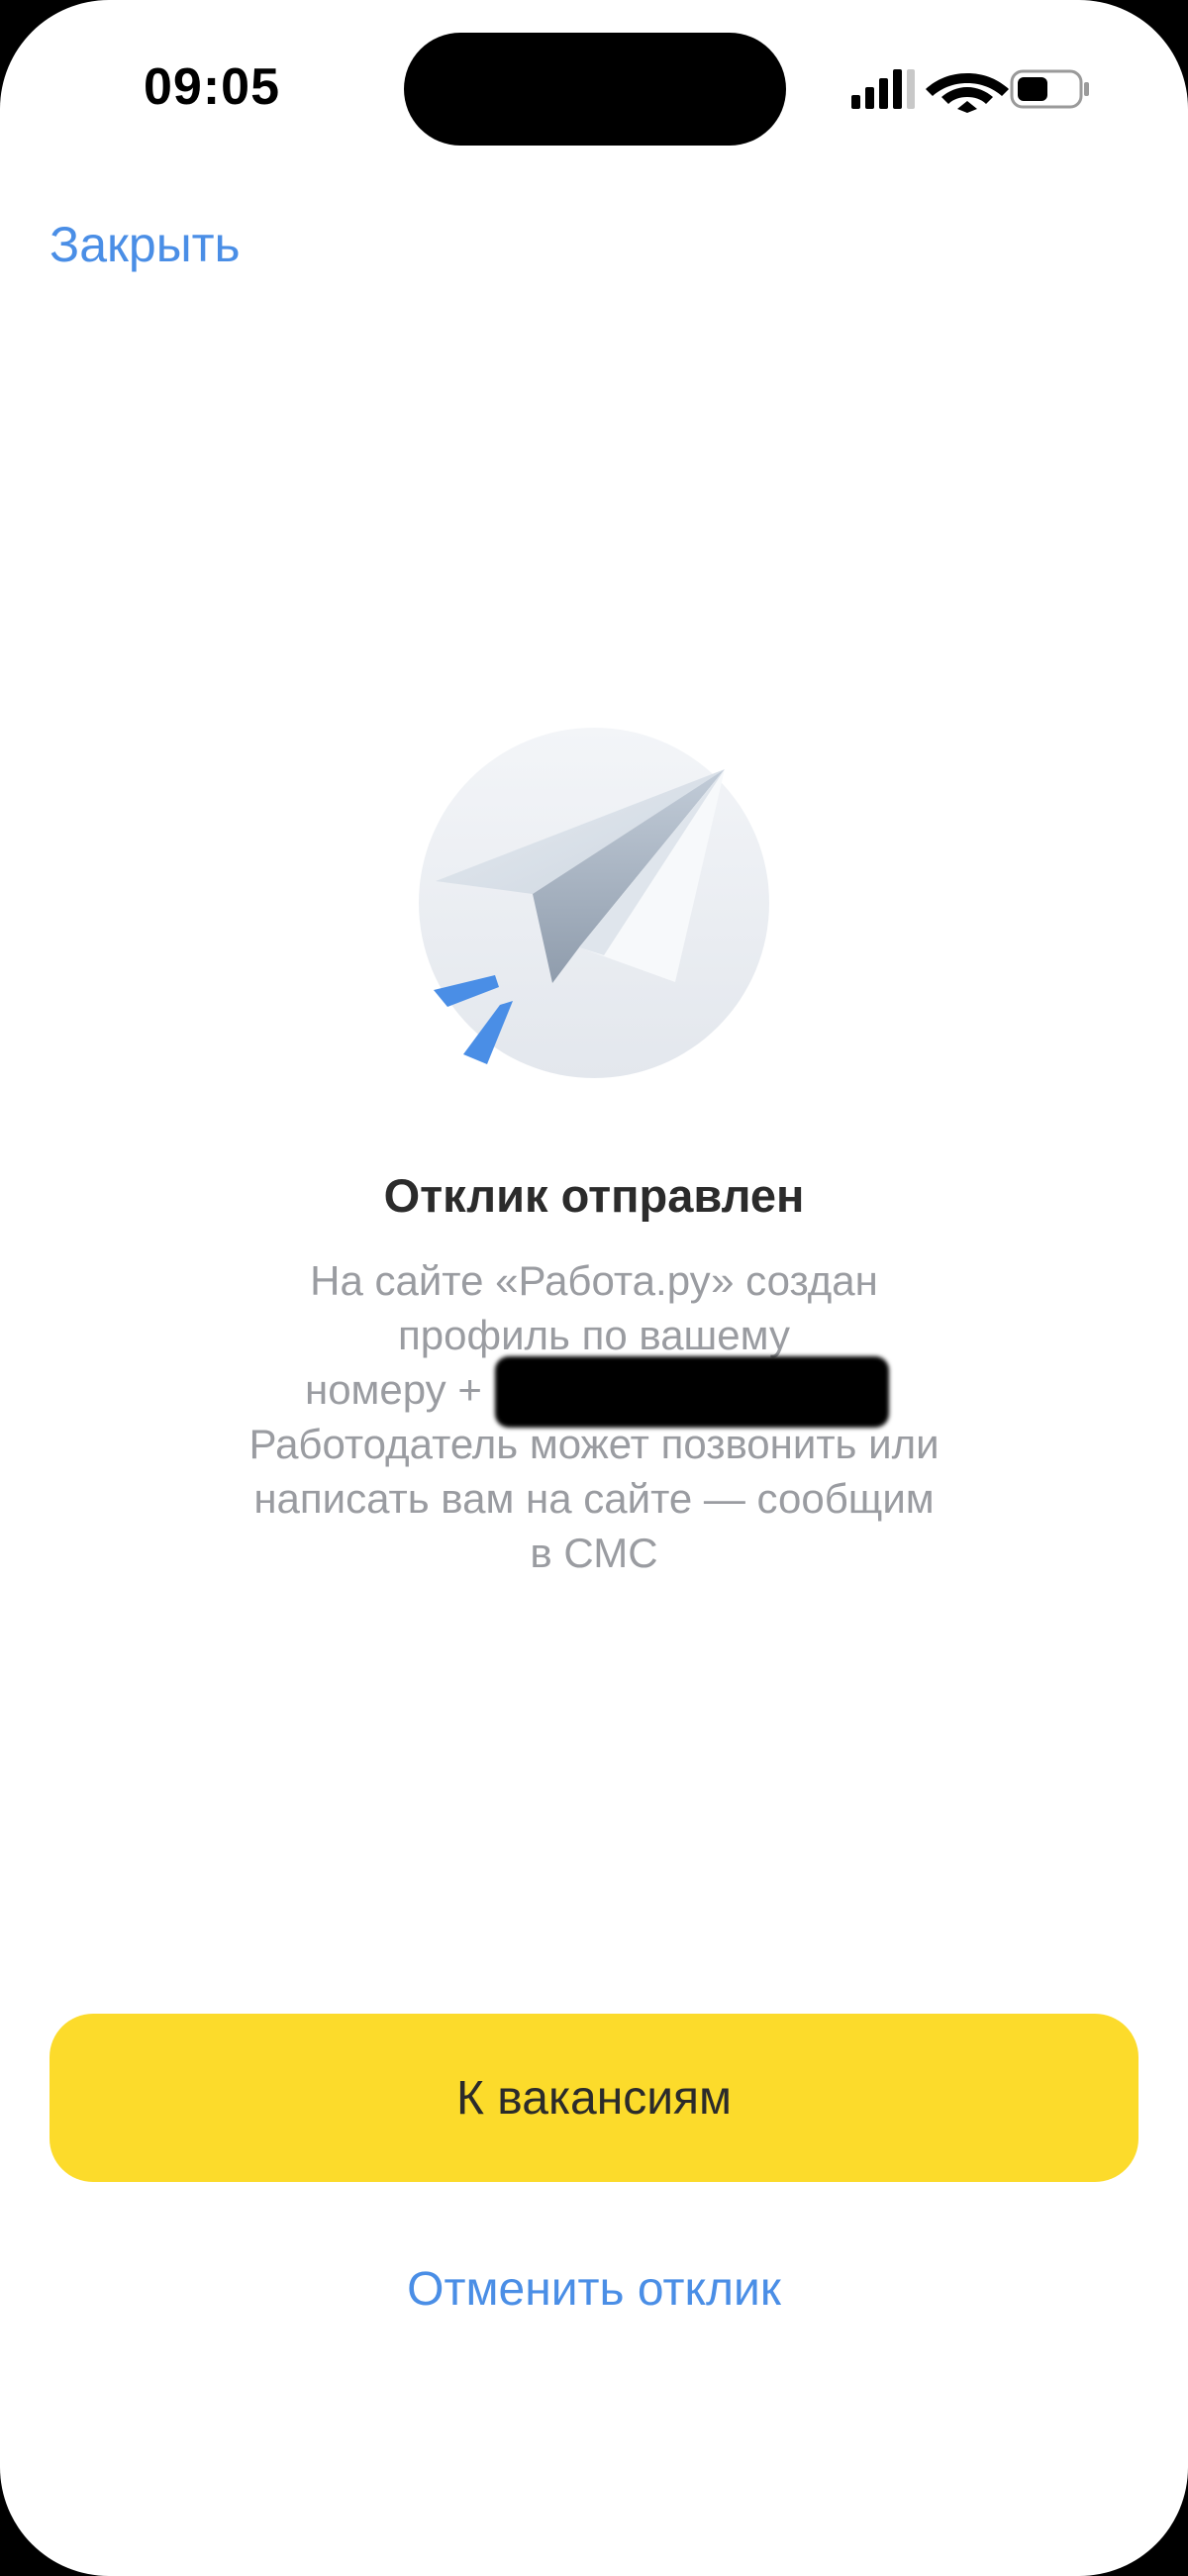  What do you see at coordinates (594, 1553) in the screenshot?
I see `description-line: в СМС` at bounding box center [594, 1553].